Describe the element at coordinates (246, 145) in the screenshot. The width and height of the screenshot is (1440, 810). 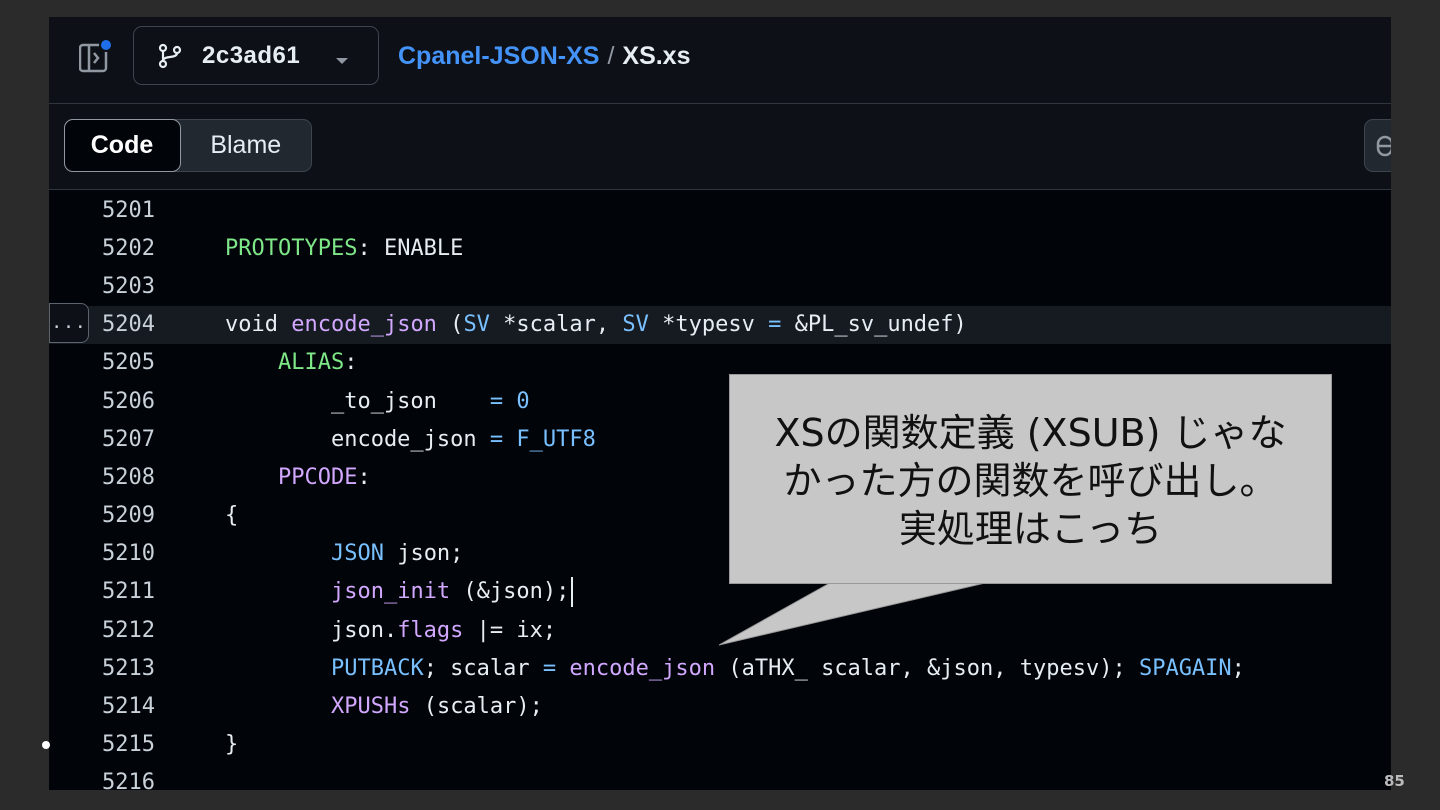
I see `tab-blame: Blame` at that location.